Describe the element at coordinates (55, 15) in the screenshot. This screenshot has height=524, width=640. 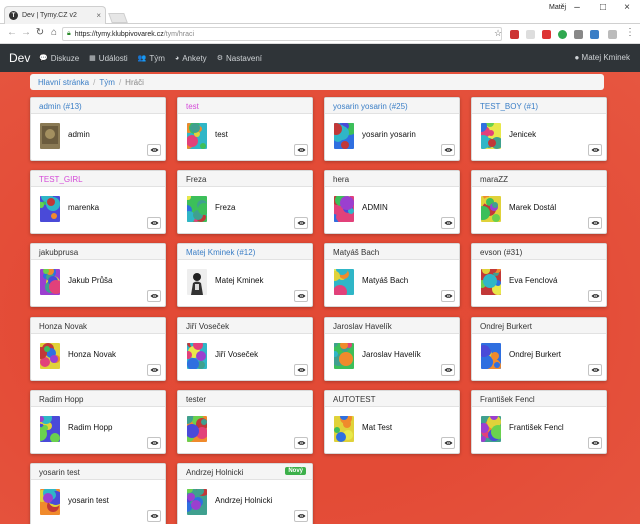
I see `browser-tab: T Dev | Tymy.CZ v2 ×` at that location.